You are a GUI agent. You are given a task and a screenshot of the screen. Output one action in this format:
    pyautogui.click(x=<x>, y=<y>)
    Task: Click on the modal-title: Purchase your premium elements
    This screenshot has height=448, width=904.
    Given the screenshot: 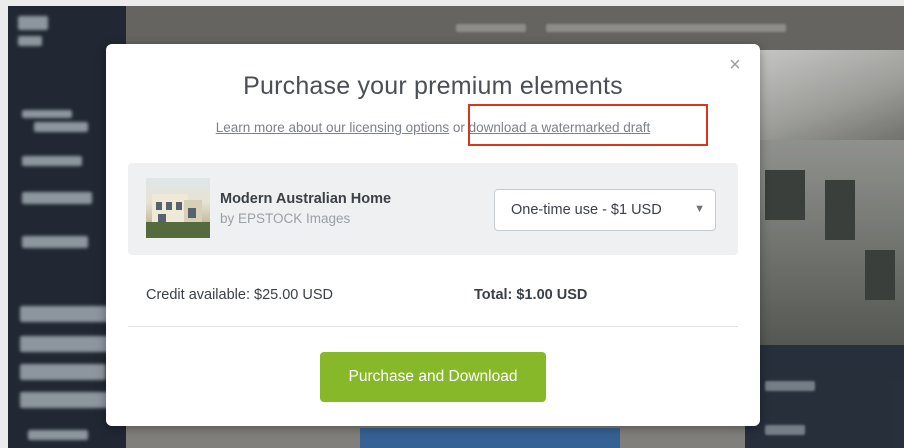 What is the action you would take?
    pyautogui.click(x=433, y=86)
    